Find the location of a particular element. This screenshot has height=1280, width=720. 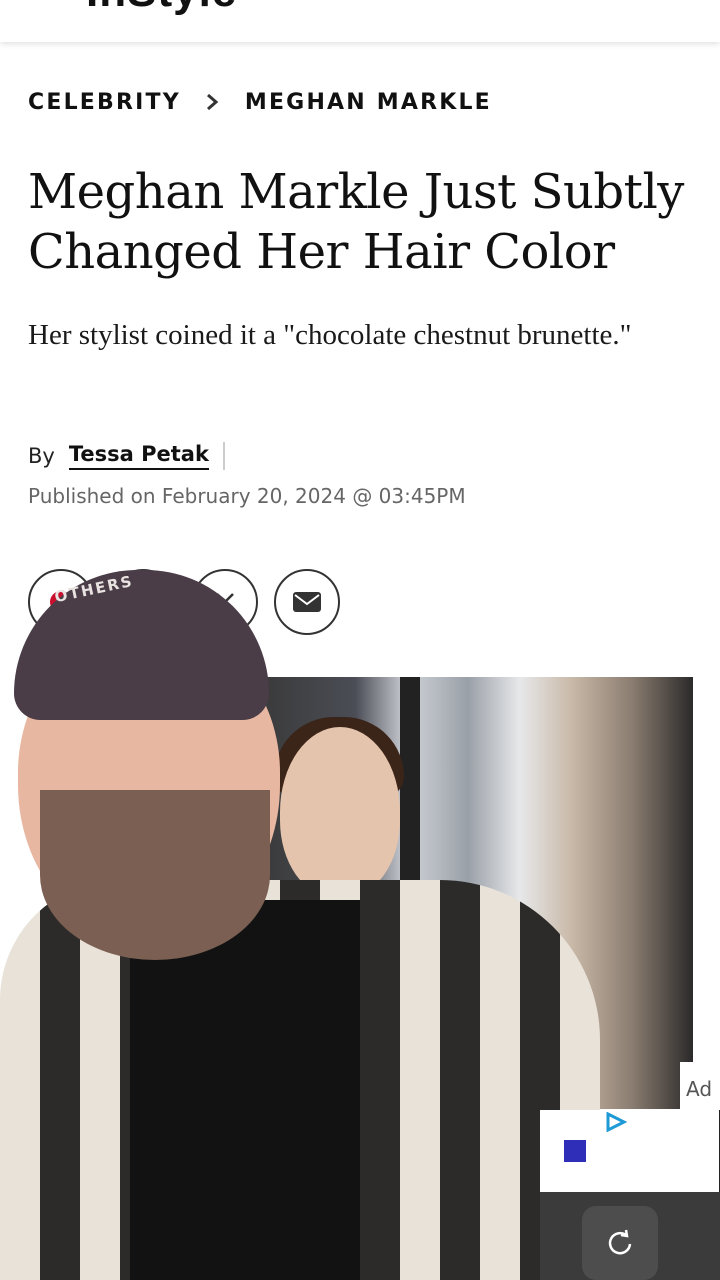

brand-logo: InStyle is located at coordinates (161, 7).